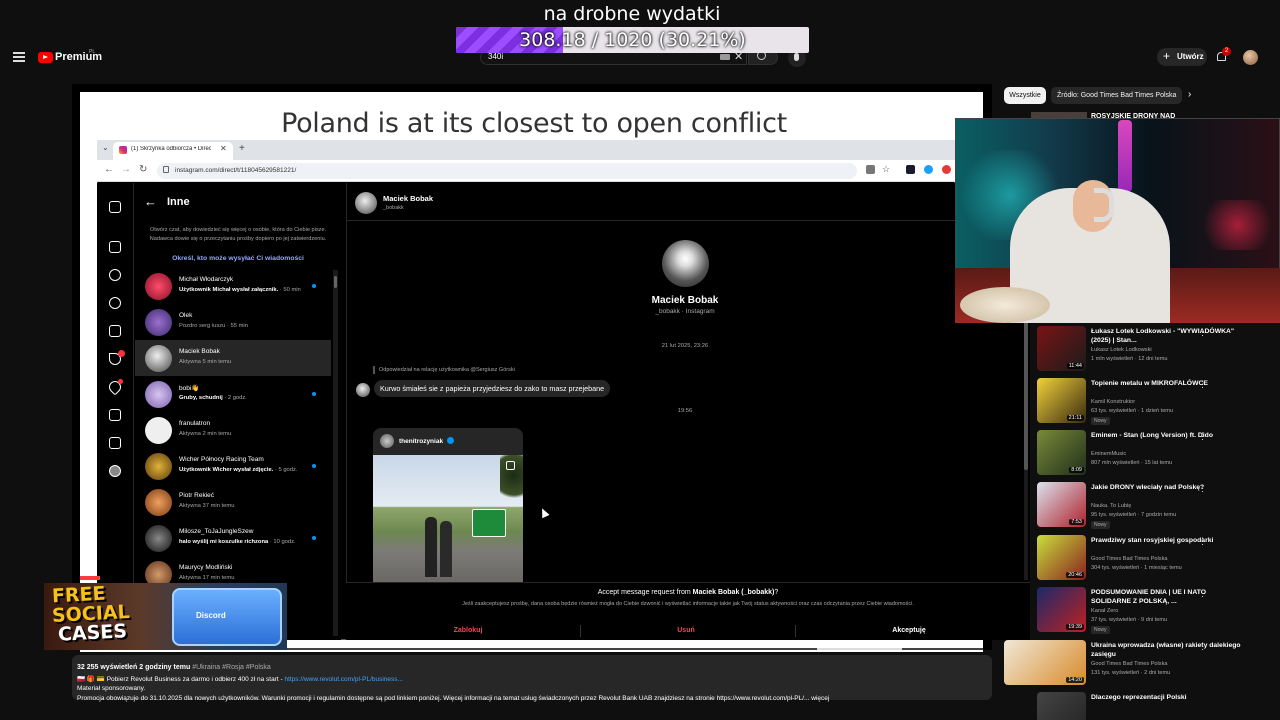  Describe the element at coordinates (233, 430) in the screenshot. I see `conversation-item: franulatron Aktywna 2 min temu` at that location.